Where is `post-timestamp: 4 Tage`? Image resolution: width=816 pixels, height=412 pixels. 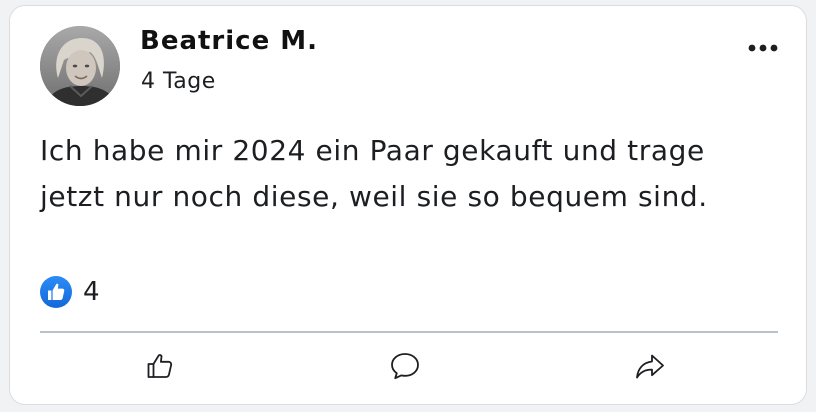 post-timestamp: 4 Tage is located at coordinates (178, 81).